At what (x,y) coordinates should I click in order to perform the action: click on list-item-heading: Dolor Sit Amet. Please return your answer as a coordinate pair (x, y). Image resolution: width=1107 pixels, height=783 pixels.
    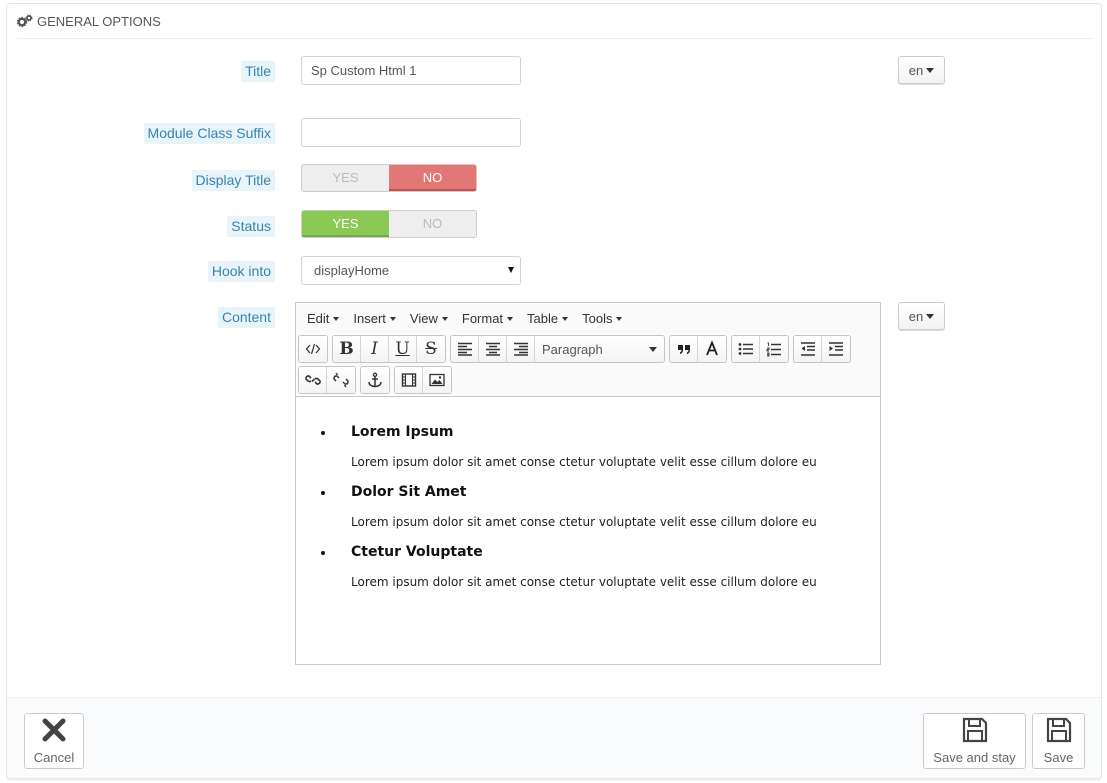
    Looking at the image, I should click on (409, 492).